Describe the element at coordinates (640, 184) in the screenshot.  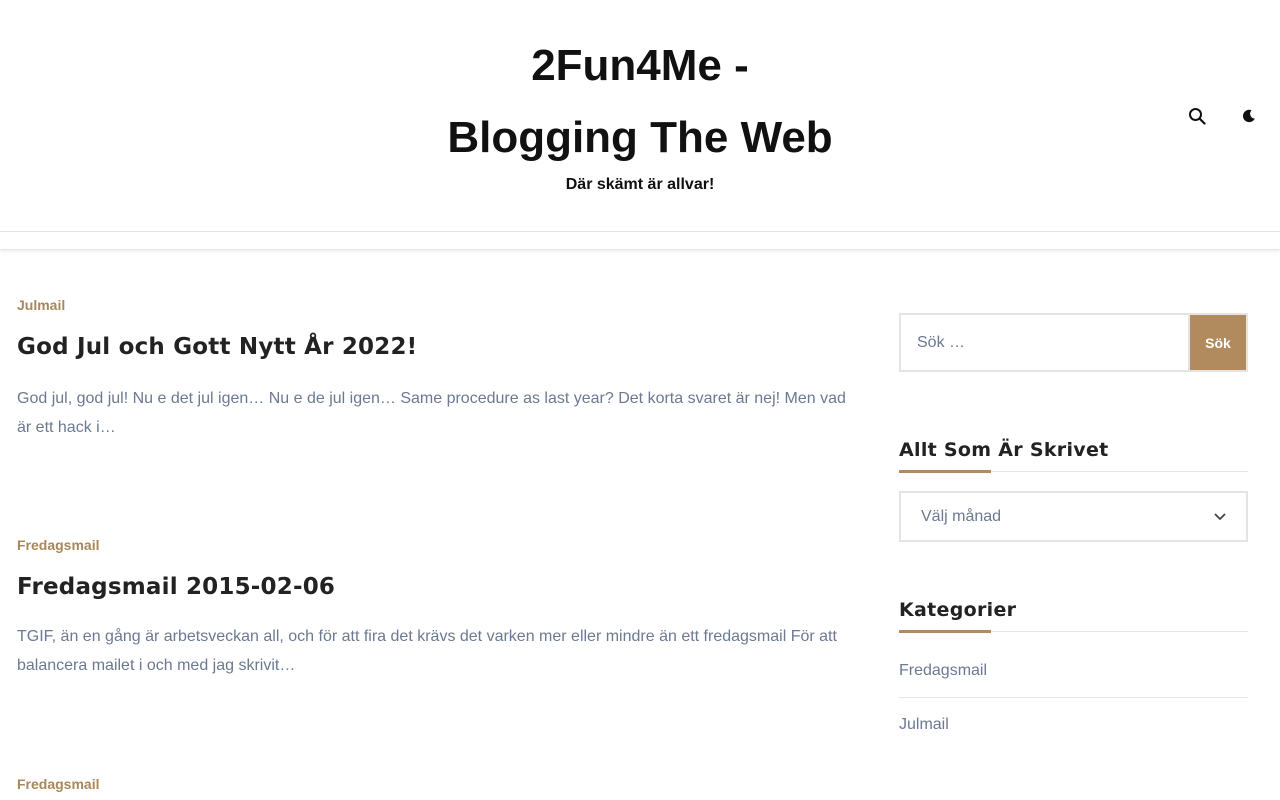
I see `site-tagline: Där skämt är allvar!` at that location.